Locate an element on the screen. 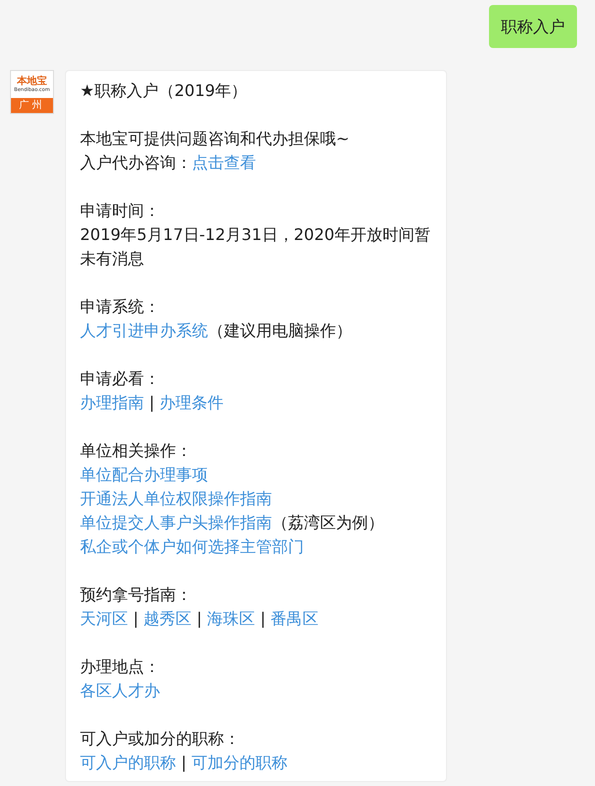 This screenshot has height=786, width=595. message-text: 申请时间： is located at coordinates (120, 210).